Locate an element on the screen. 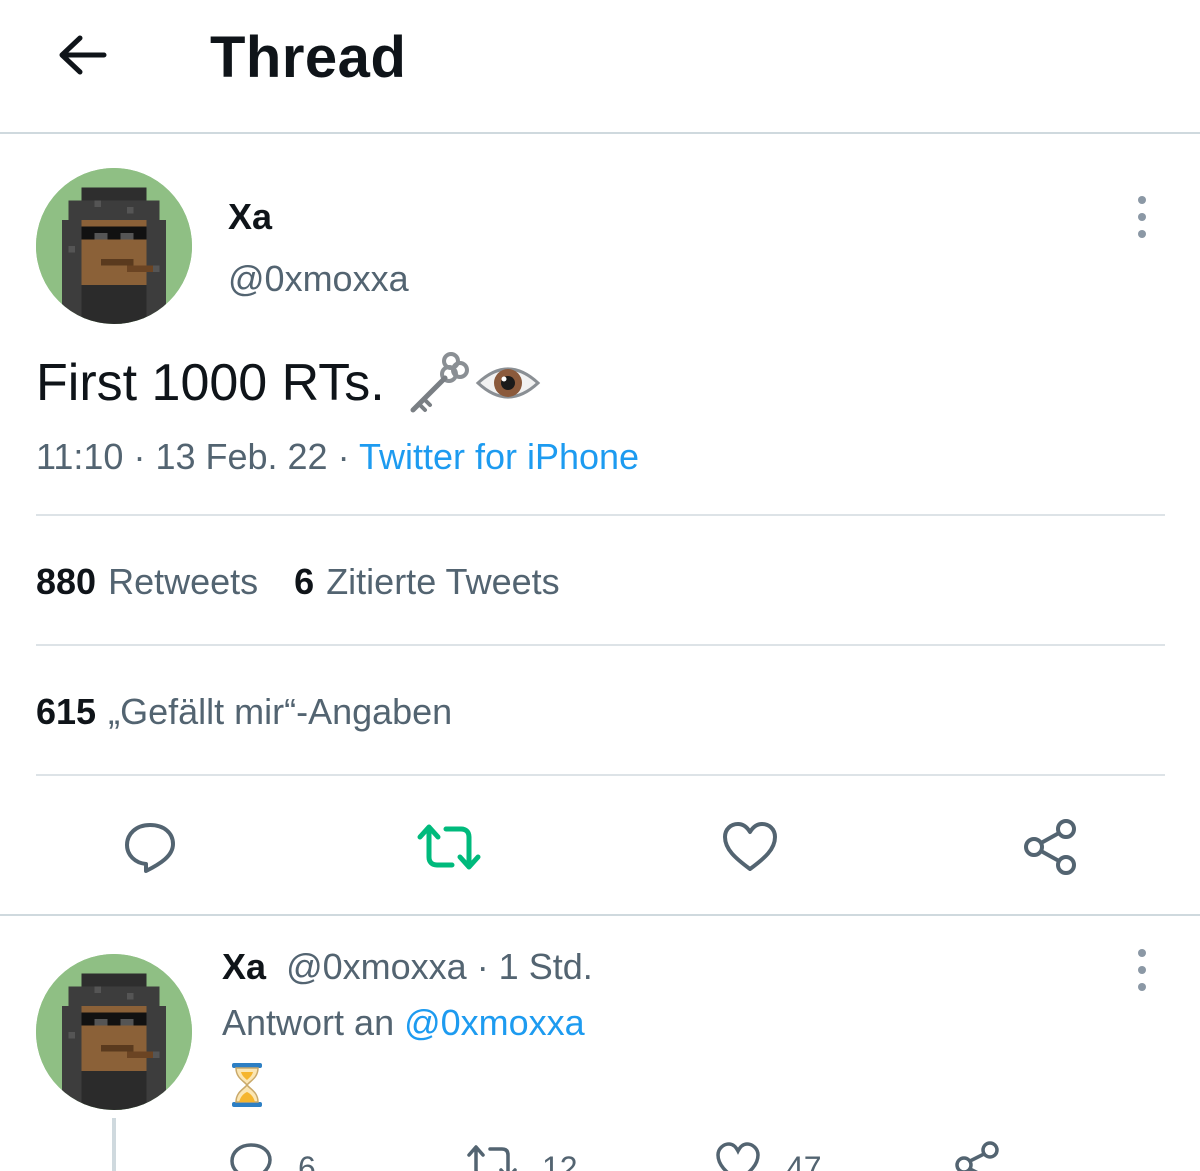 The height and width of the screenshot is (1171, 1200). reply-to-prefix: Antwort an is located at coordinates (308, 1022).